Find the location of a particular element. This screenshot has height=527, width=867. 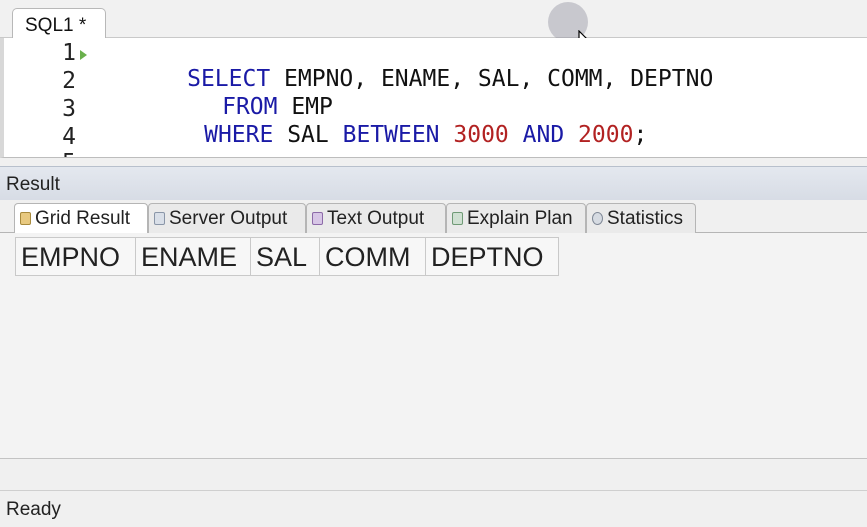

line-number: 1 is located at coordinates (69, 53).